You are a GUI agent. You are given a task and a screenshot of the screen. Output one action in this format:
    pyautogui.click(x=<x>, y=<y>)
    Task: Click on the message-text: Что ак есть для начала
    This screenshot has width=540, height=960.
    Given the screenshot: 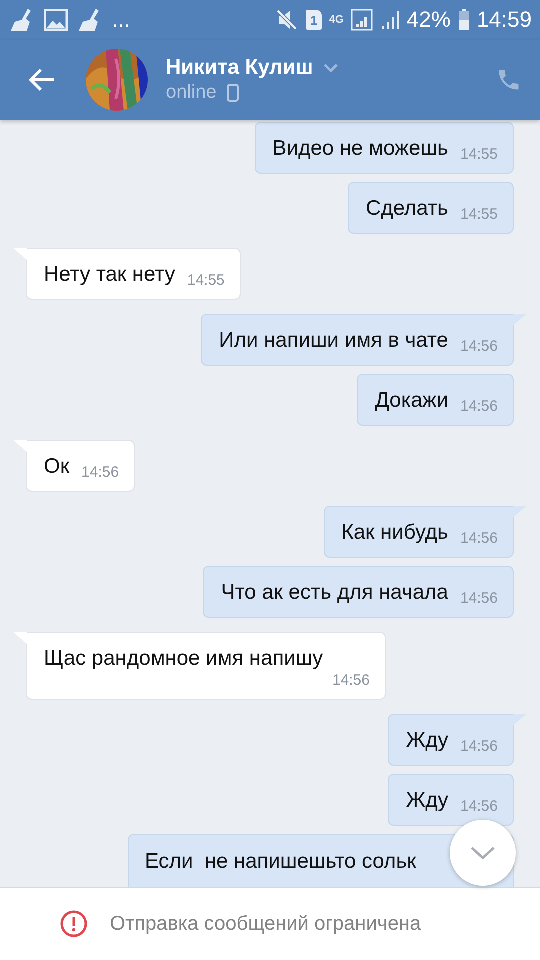 What is the action you would take?
    pyautogui.click(x=334, y=593)
    